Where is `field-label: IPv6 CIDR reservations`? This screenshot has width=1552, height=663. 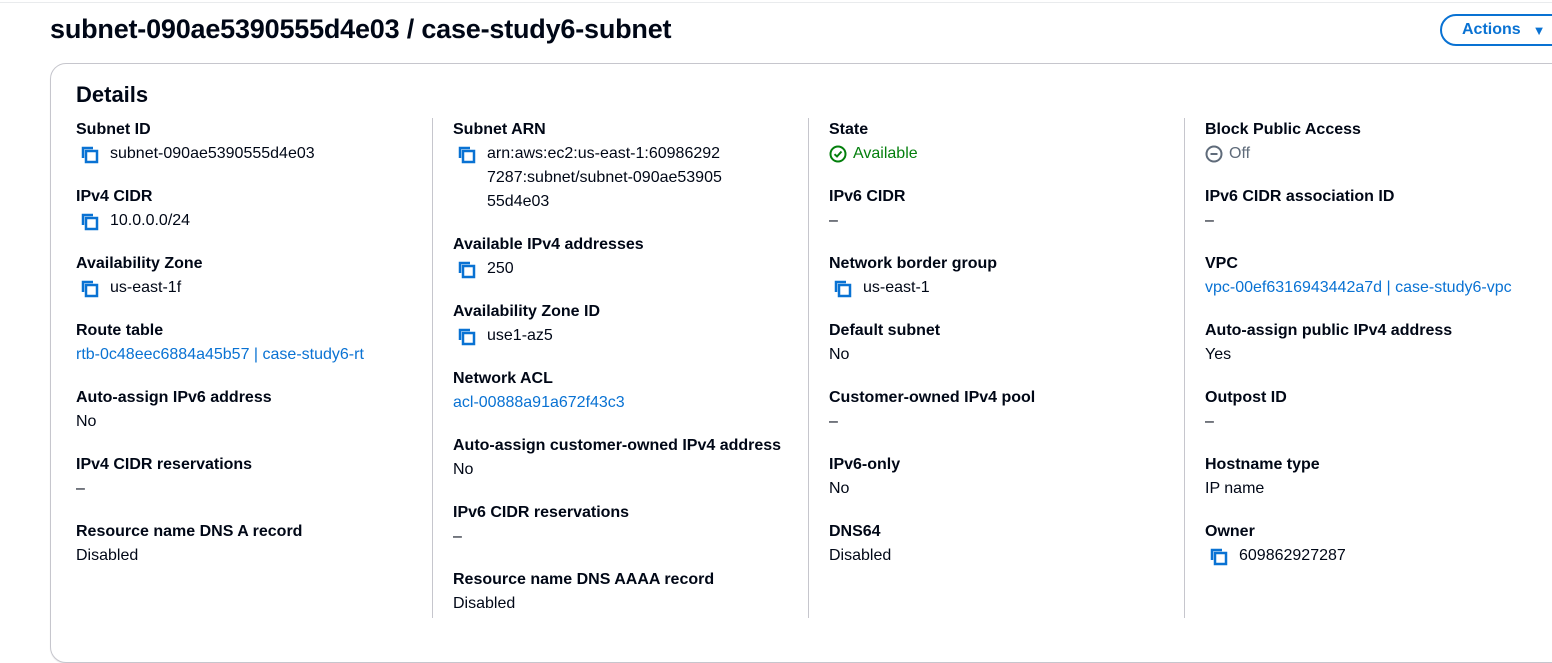
field-label: IPv6 CIDR reservations is located at coordinates (541, 512).